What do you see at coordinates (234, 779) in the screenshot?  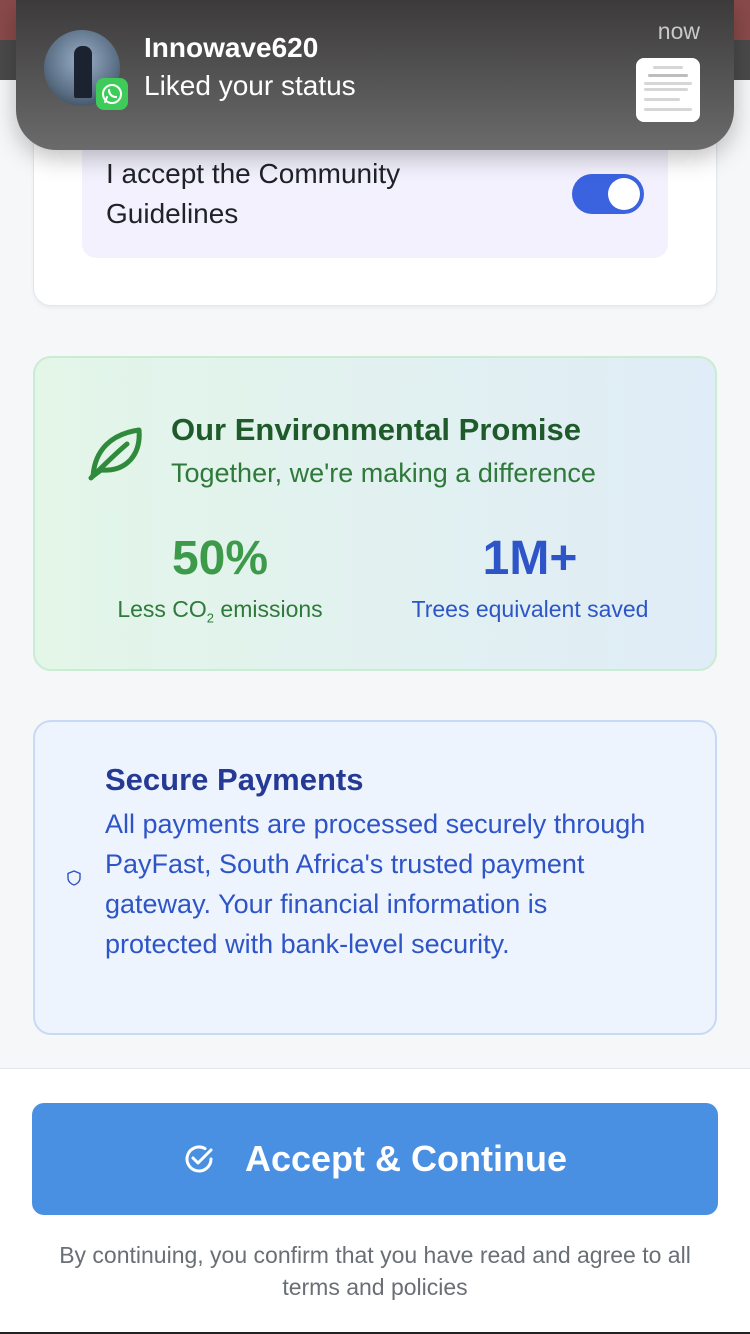 I see `secure-payments-title: Secure Payments` at bounding box center [234, 779].